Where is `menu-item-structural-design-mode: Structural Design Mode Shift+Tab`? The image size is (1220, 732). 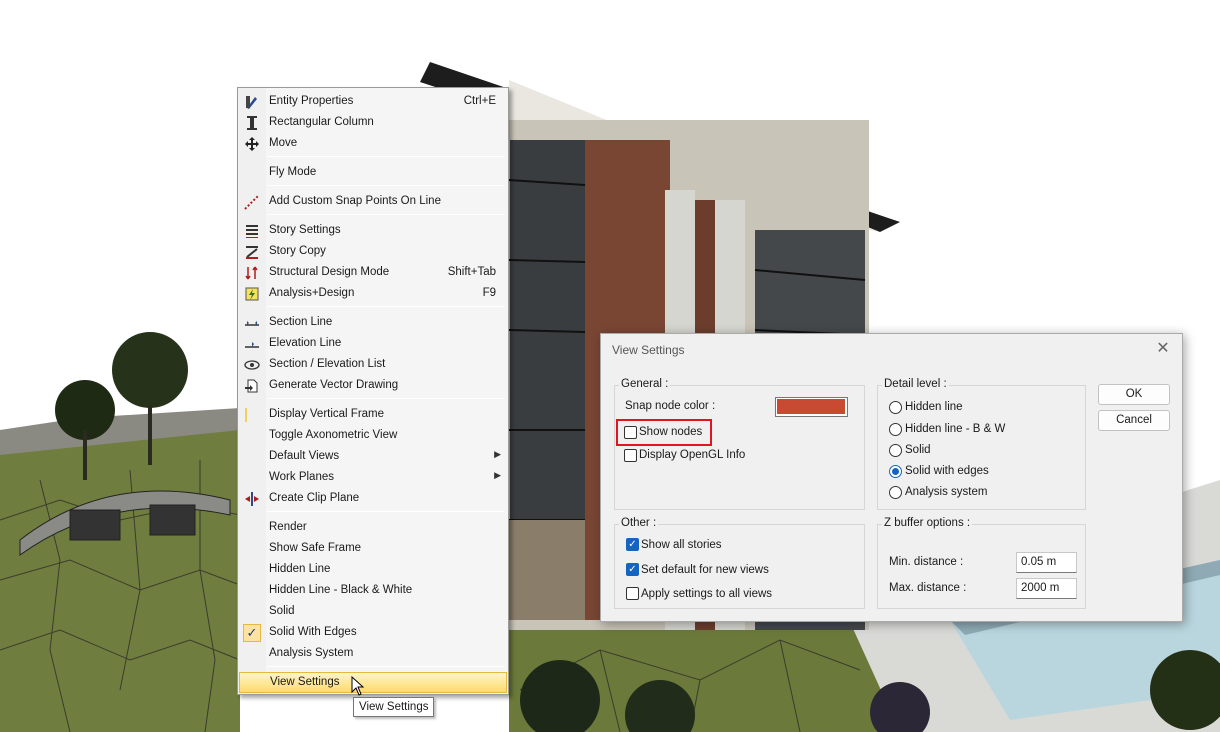 menu-item-structural-design-mode: Structural Design Mode Shift+Tab is located at coordinates (373, 272).